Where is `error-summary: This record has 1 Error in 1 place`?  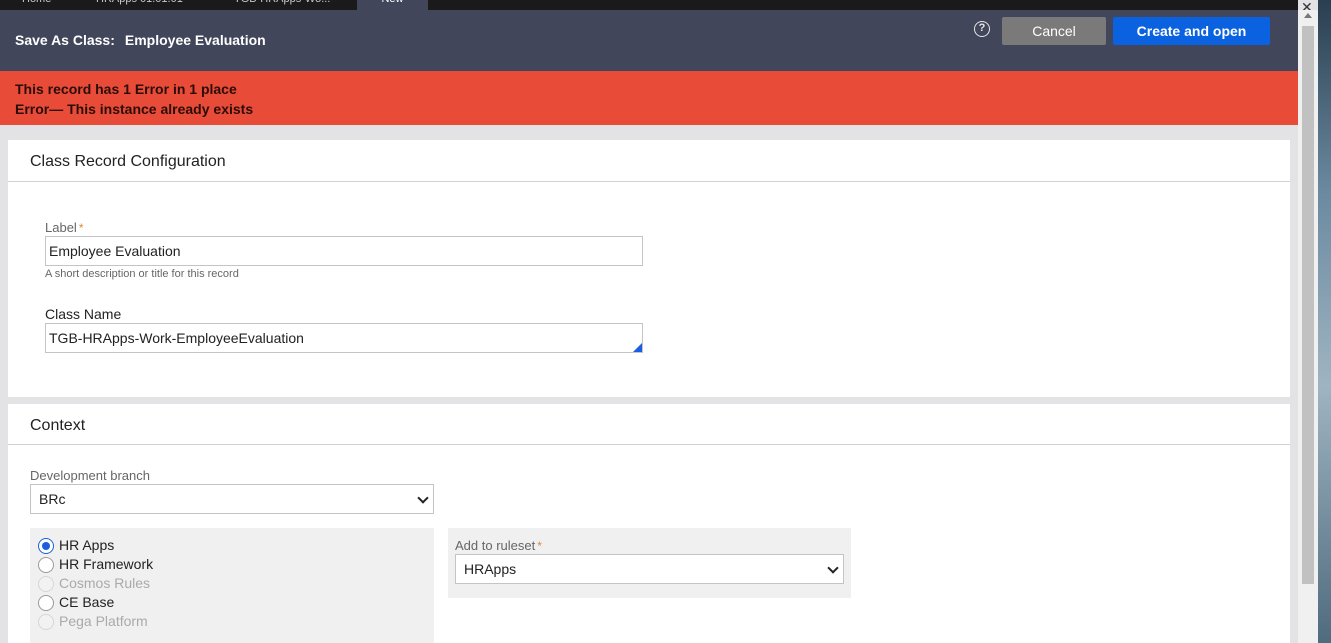 error-summary: This record has 1 Error in 1 place is located at coordinates (126, 89).